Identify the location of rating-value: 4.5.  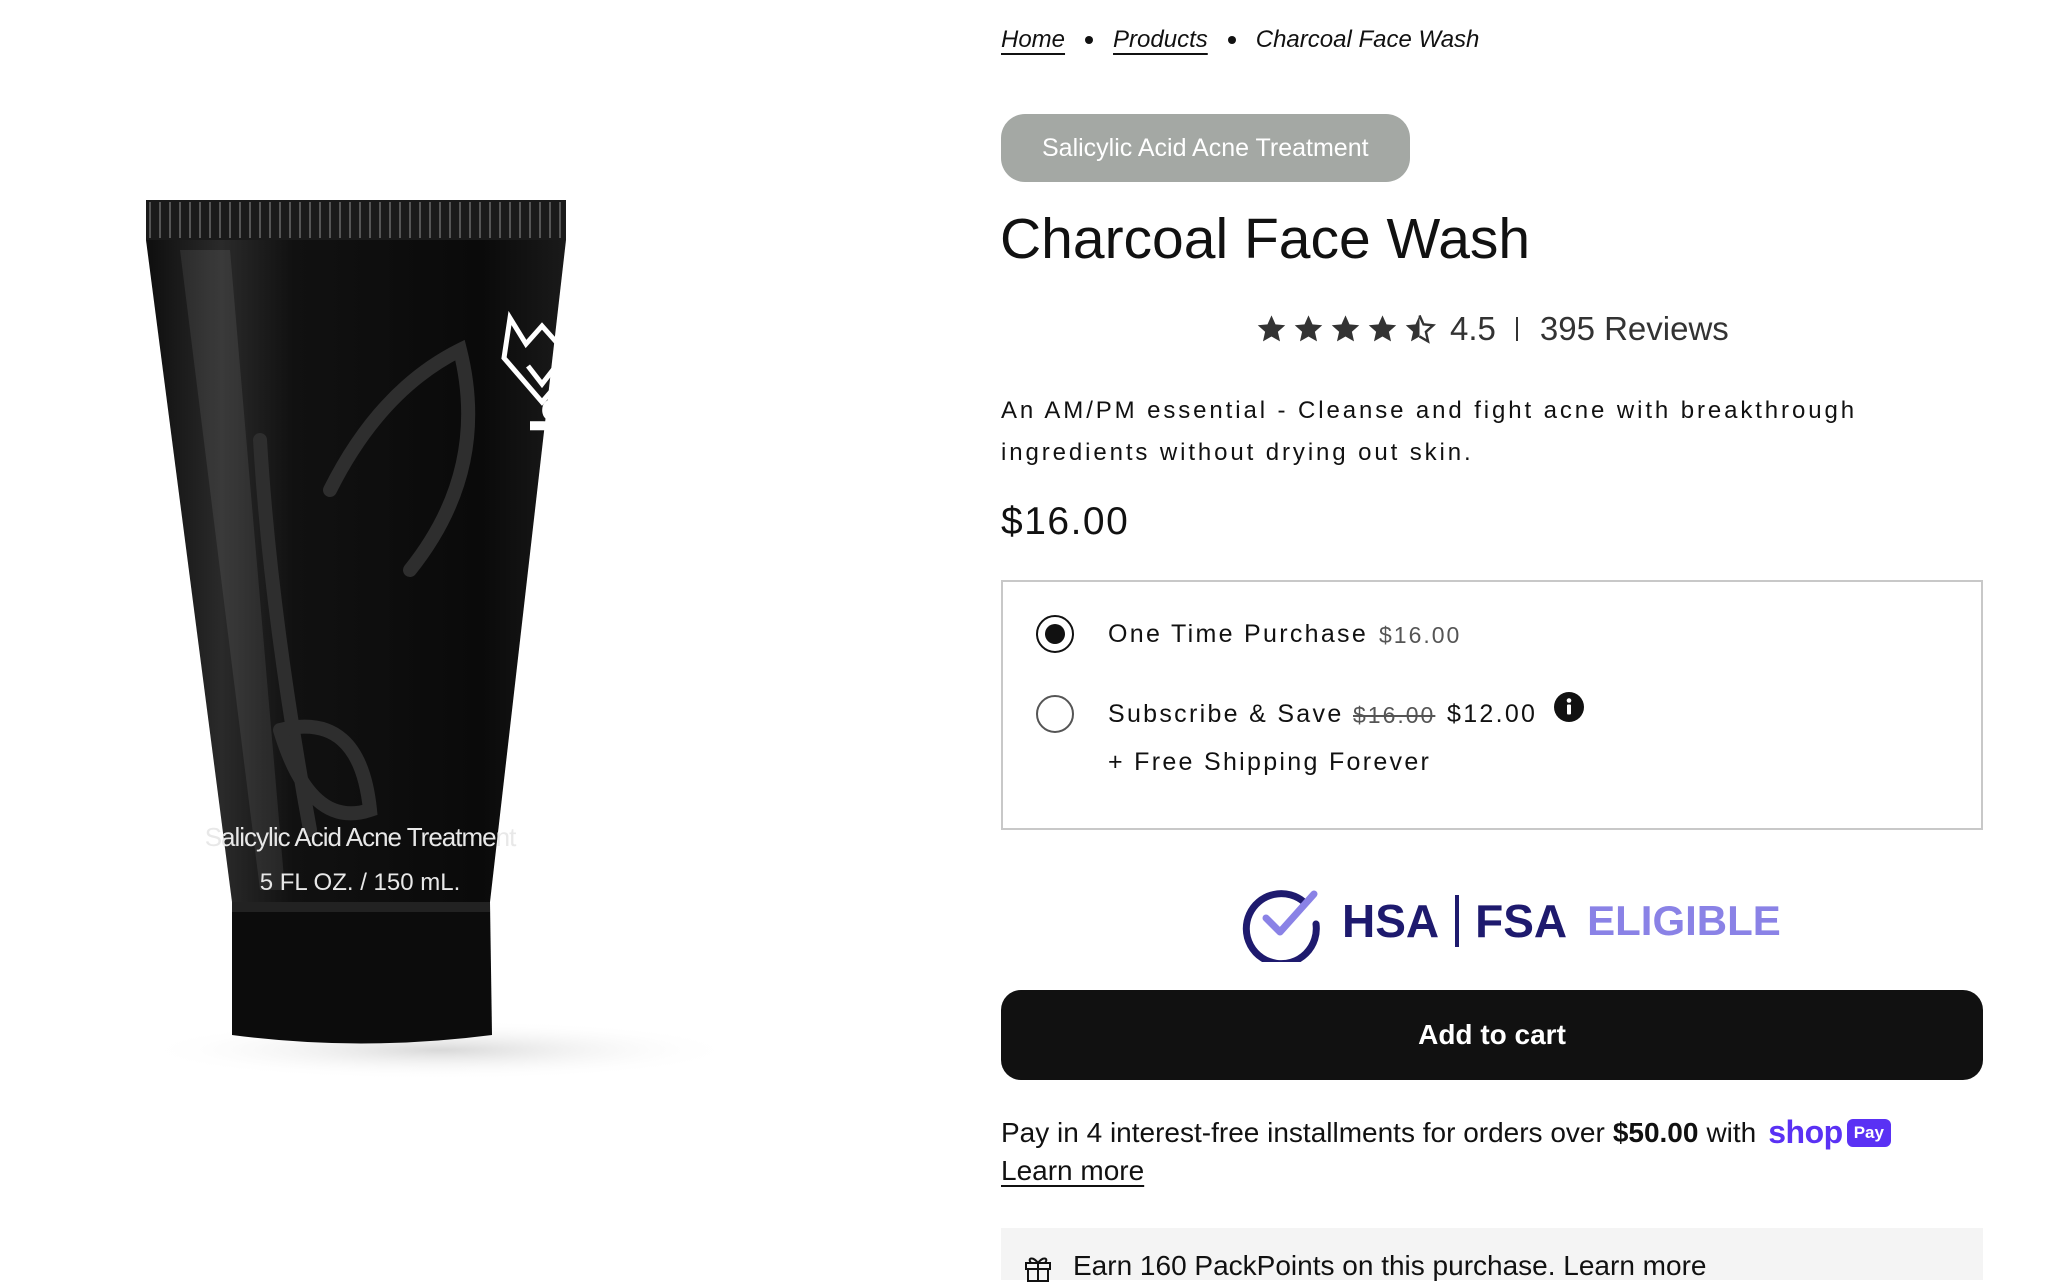
(1473, 328).